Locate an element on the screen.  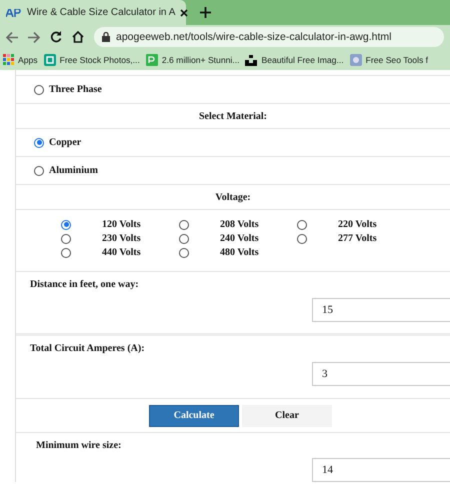
result-field: 14 is located at coordinates (381, 470).